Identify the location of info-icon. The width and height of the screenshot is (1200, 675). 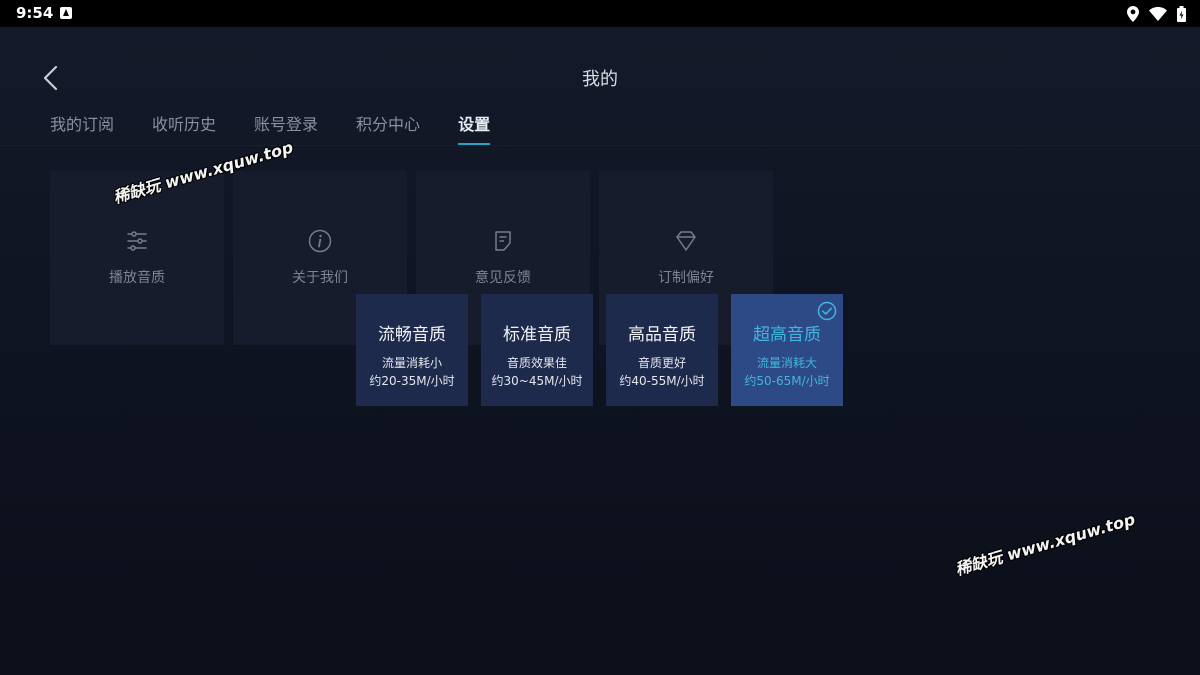
(320, 241).